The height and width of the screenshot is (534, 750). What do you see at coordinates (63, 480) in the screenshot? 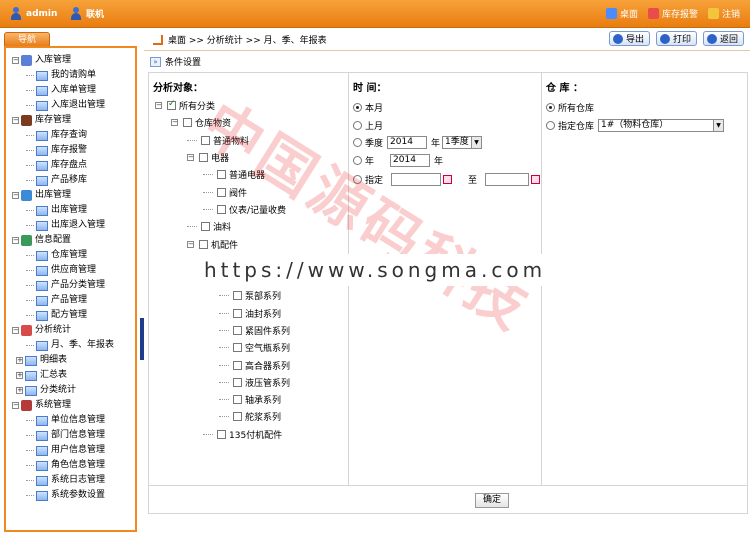
I see `sidebar-item: 系统日志管理` at bounding box center [63, 480].